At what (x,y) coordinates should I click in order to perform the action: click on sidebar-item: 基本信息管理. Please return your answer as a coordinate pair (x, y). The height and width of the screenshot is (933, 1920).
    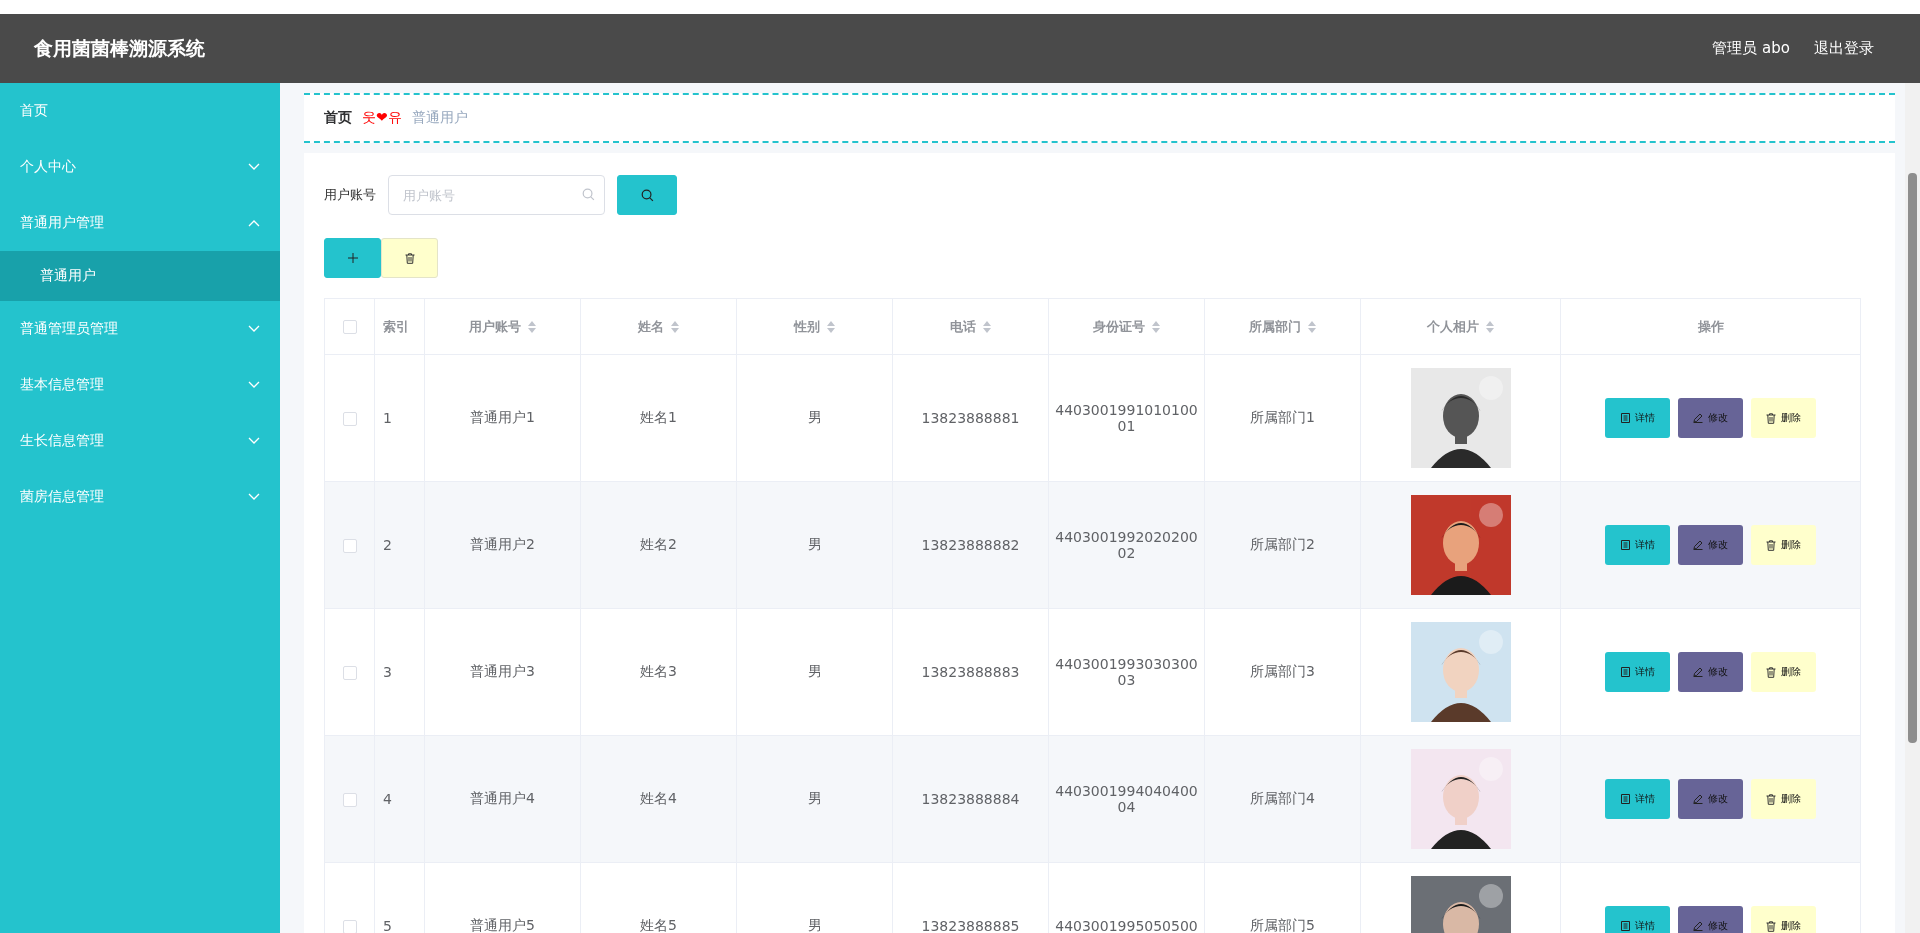
    Looking at the image, I should click on (140, 385).